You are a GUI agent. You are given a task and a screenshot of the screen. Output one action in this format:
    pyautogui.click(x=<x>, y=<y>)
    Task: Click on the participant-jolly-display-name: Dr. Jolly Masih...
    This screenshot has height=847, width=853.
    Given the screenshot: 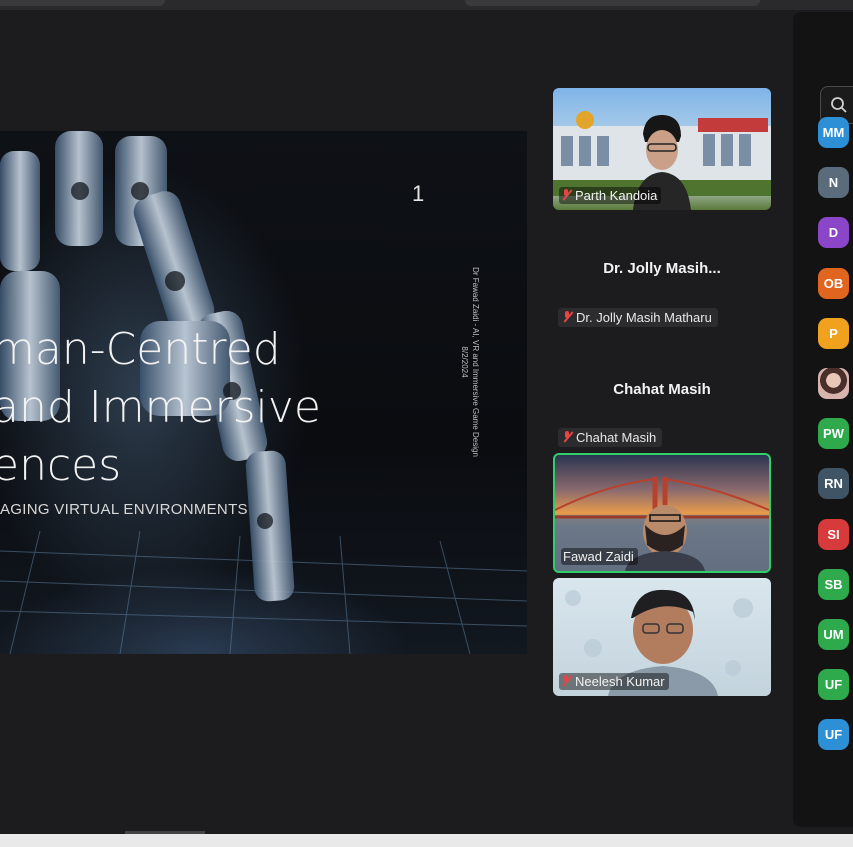 What is the action you would take?
    pyautogui.click(x=662, y=268)
    